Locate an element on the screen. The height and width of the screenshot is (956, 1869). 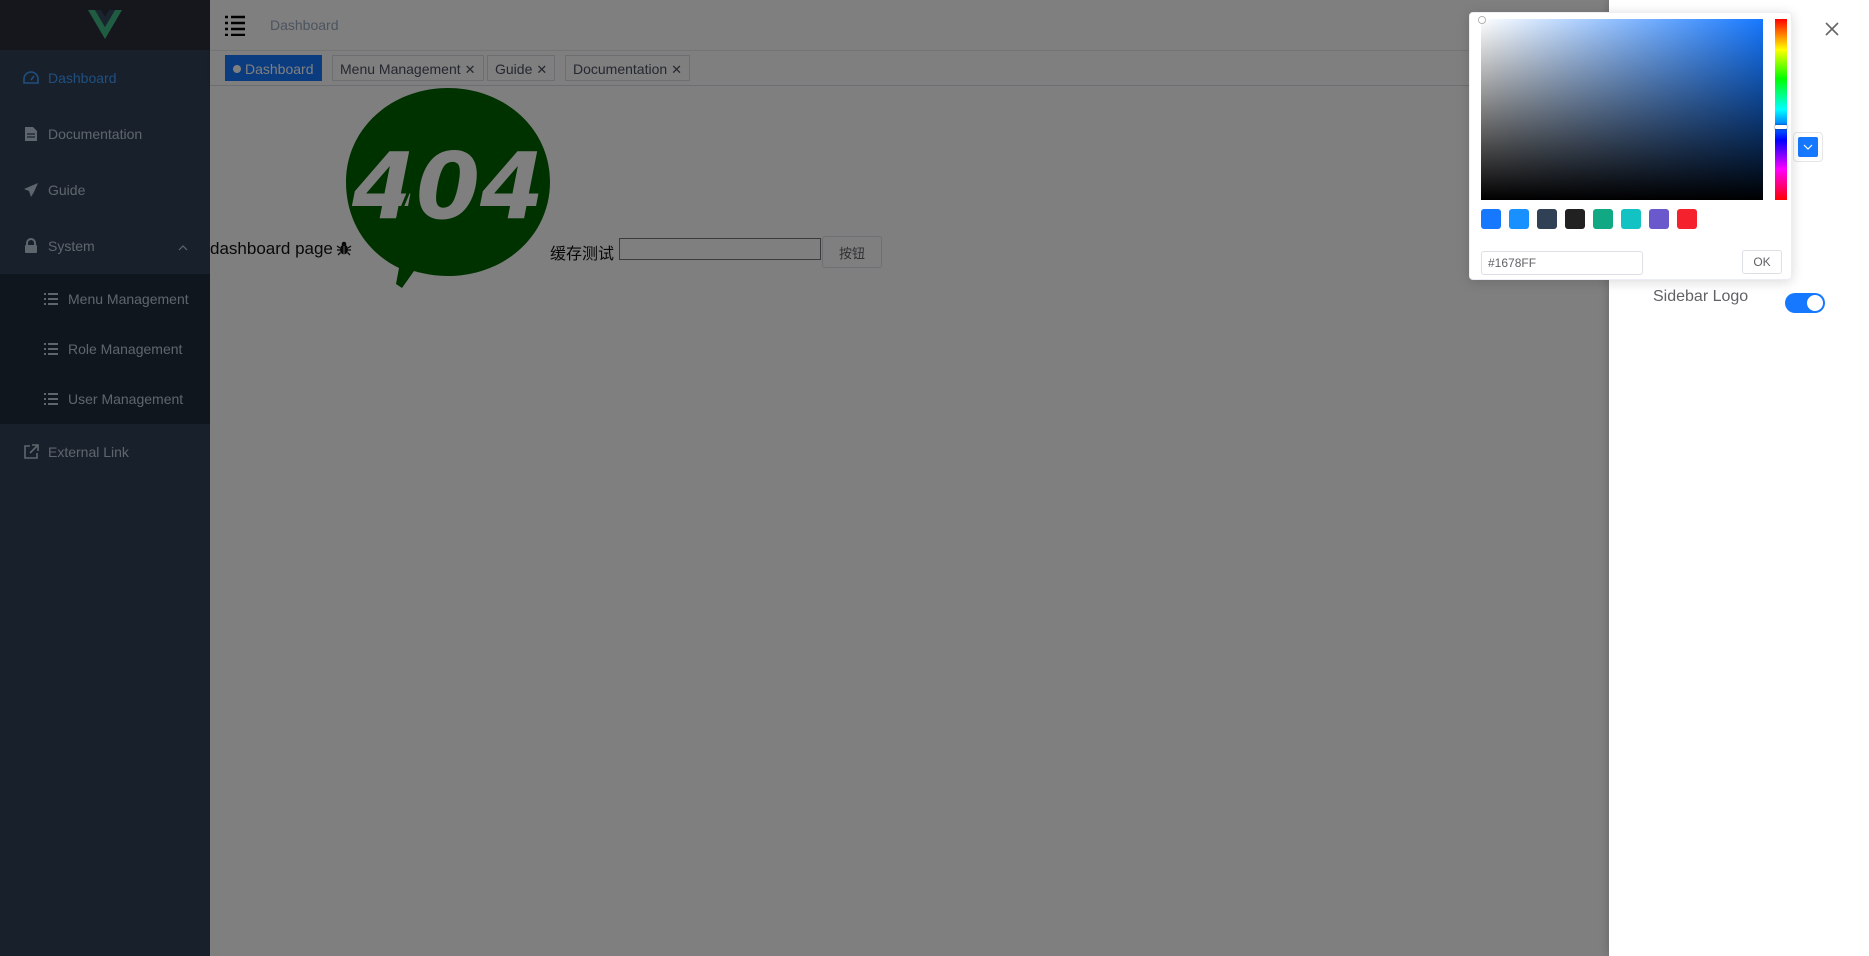
hex-color-input is located at coordinates (1562, 263).